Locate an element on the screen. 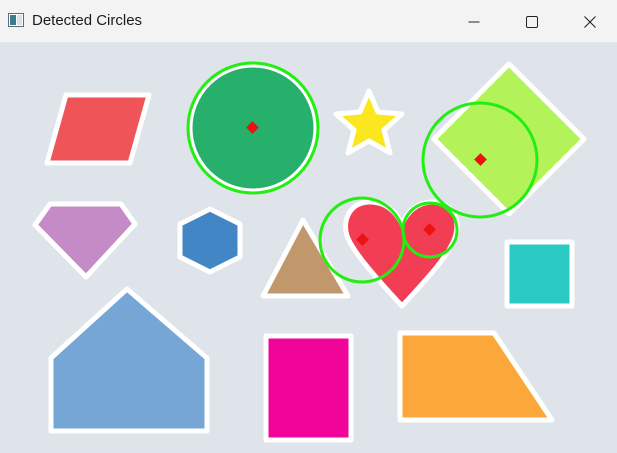 The image size is (617, 453). blue-hexagon is located at coordinates (210, 240).